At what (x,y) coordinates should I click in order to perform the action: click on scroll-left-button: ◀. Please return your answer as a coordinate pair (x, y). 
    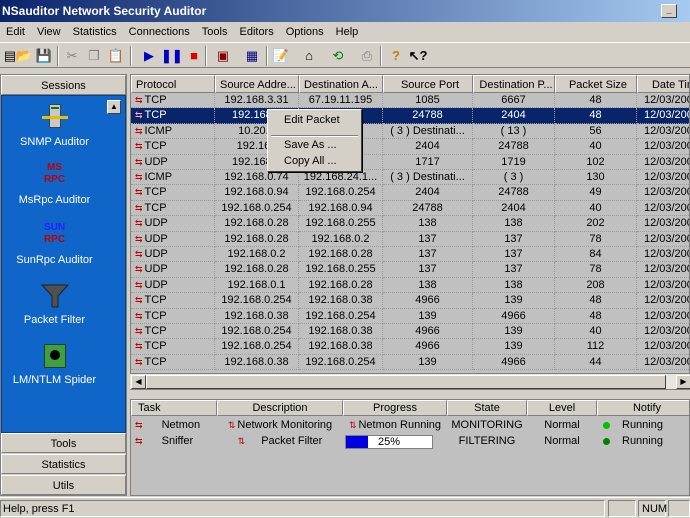
    Looking at the image, I should click on (138, 382).